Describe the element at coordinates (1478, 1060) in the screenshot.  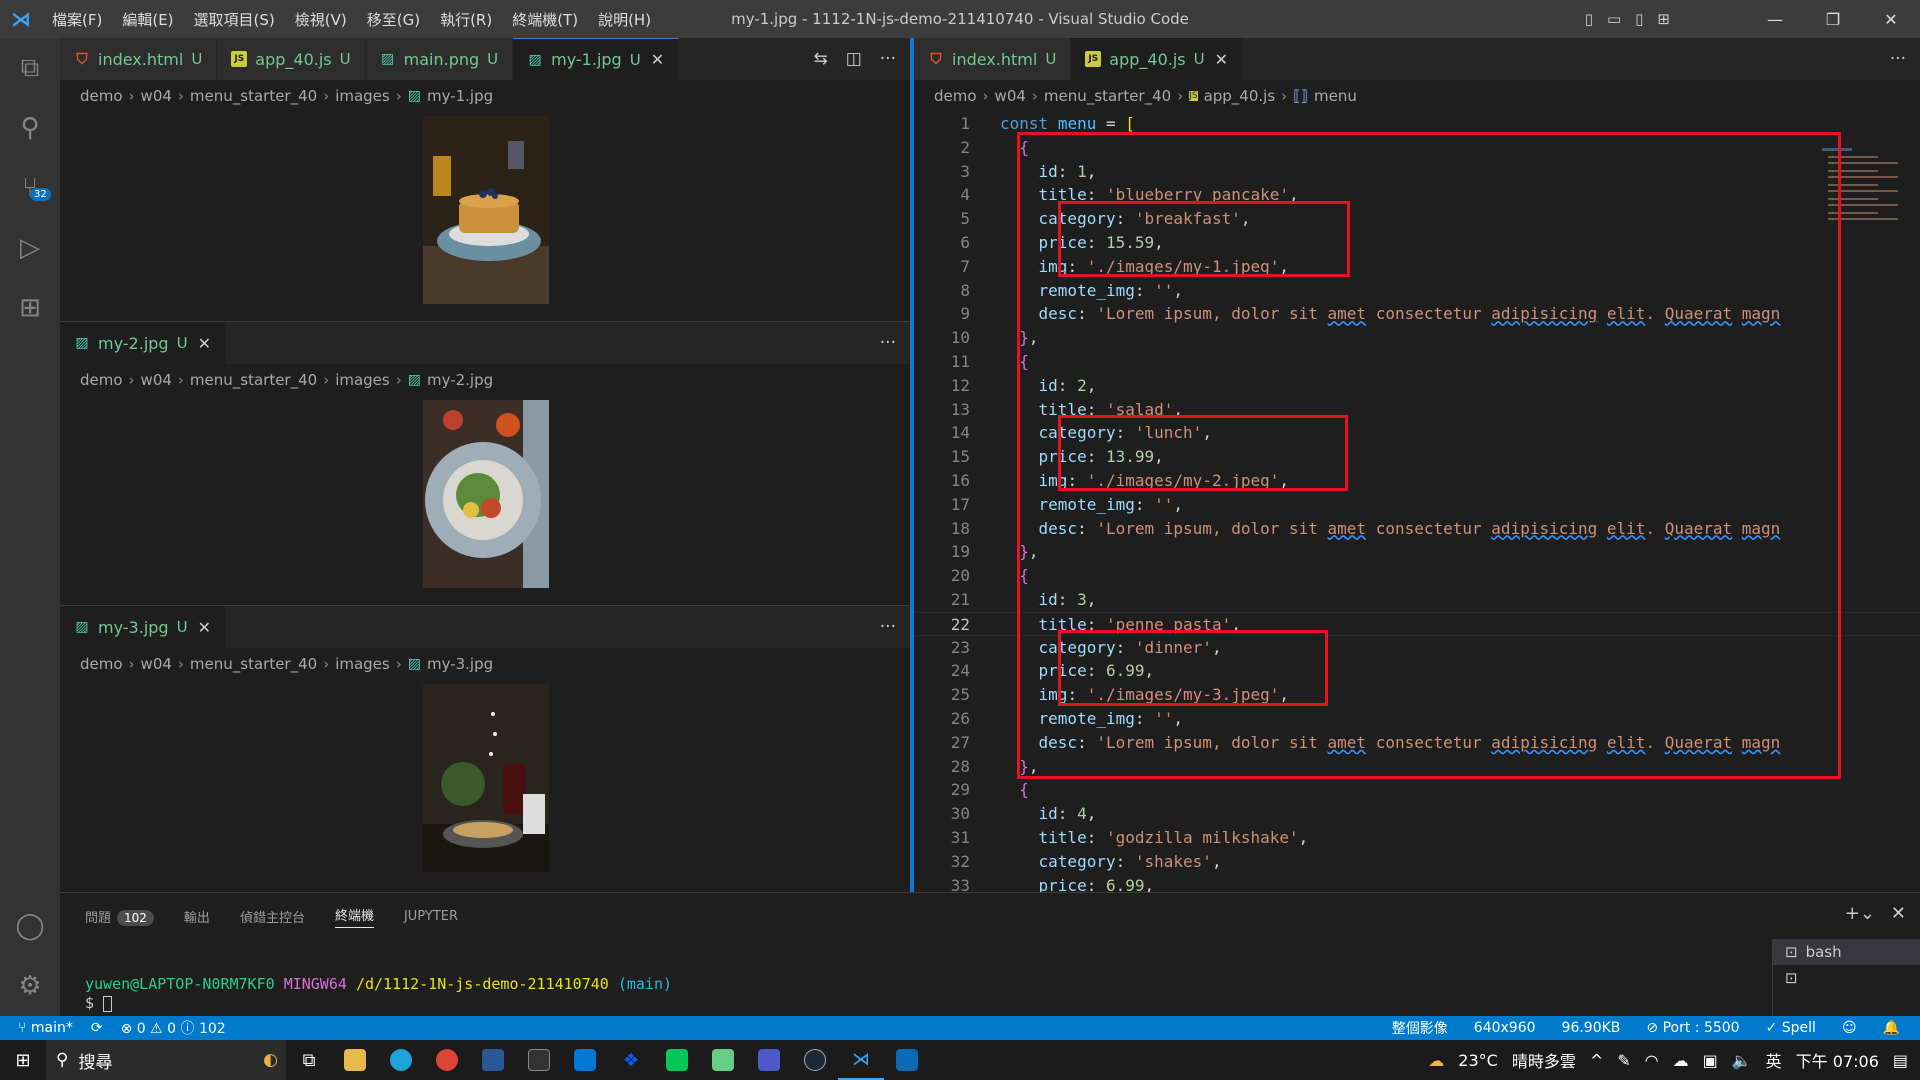
I see `temperature: 23°C` at that location.